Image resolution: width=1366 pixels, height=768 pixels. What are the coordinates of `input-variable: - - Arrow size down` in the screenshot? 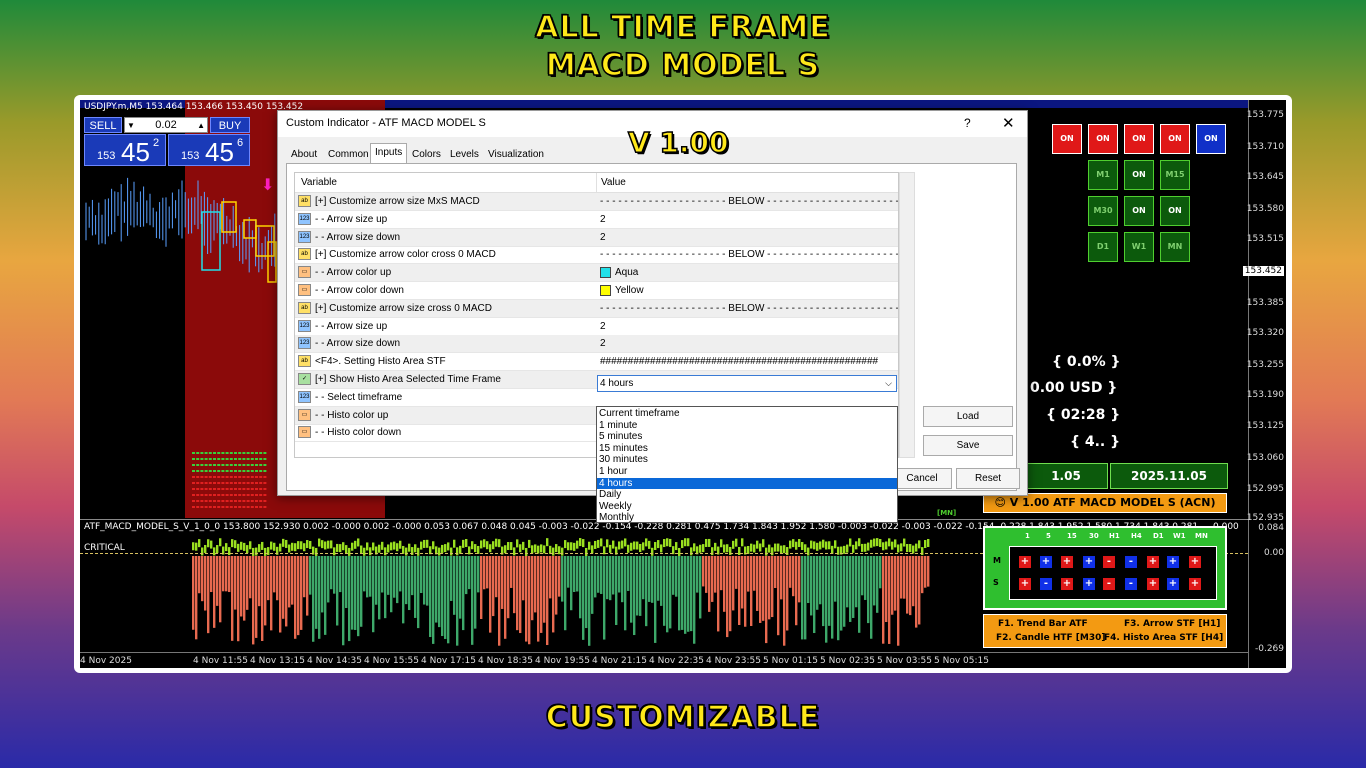 It's located at (358, 344).